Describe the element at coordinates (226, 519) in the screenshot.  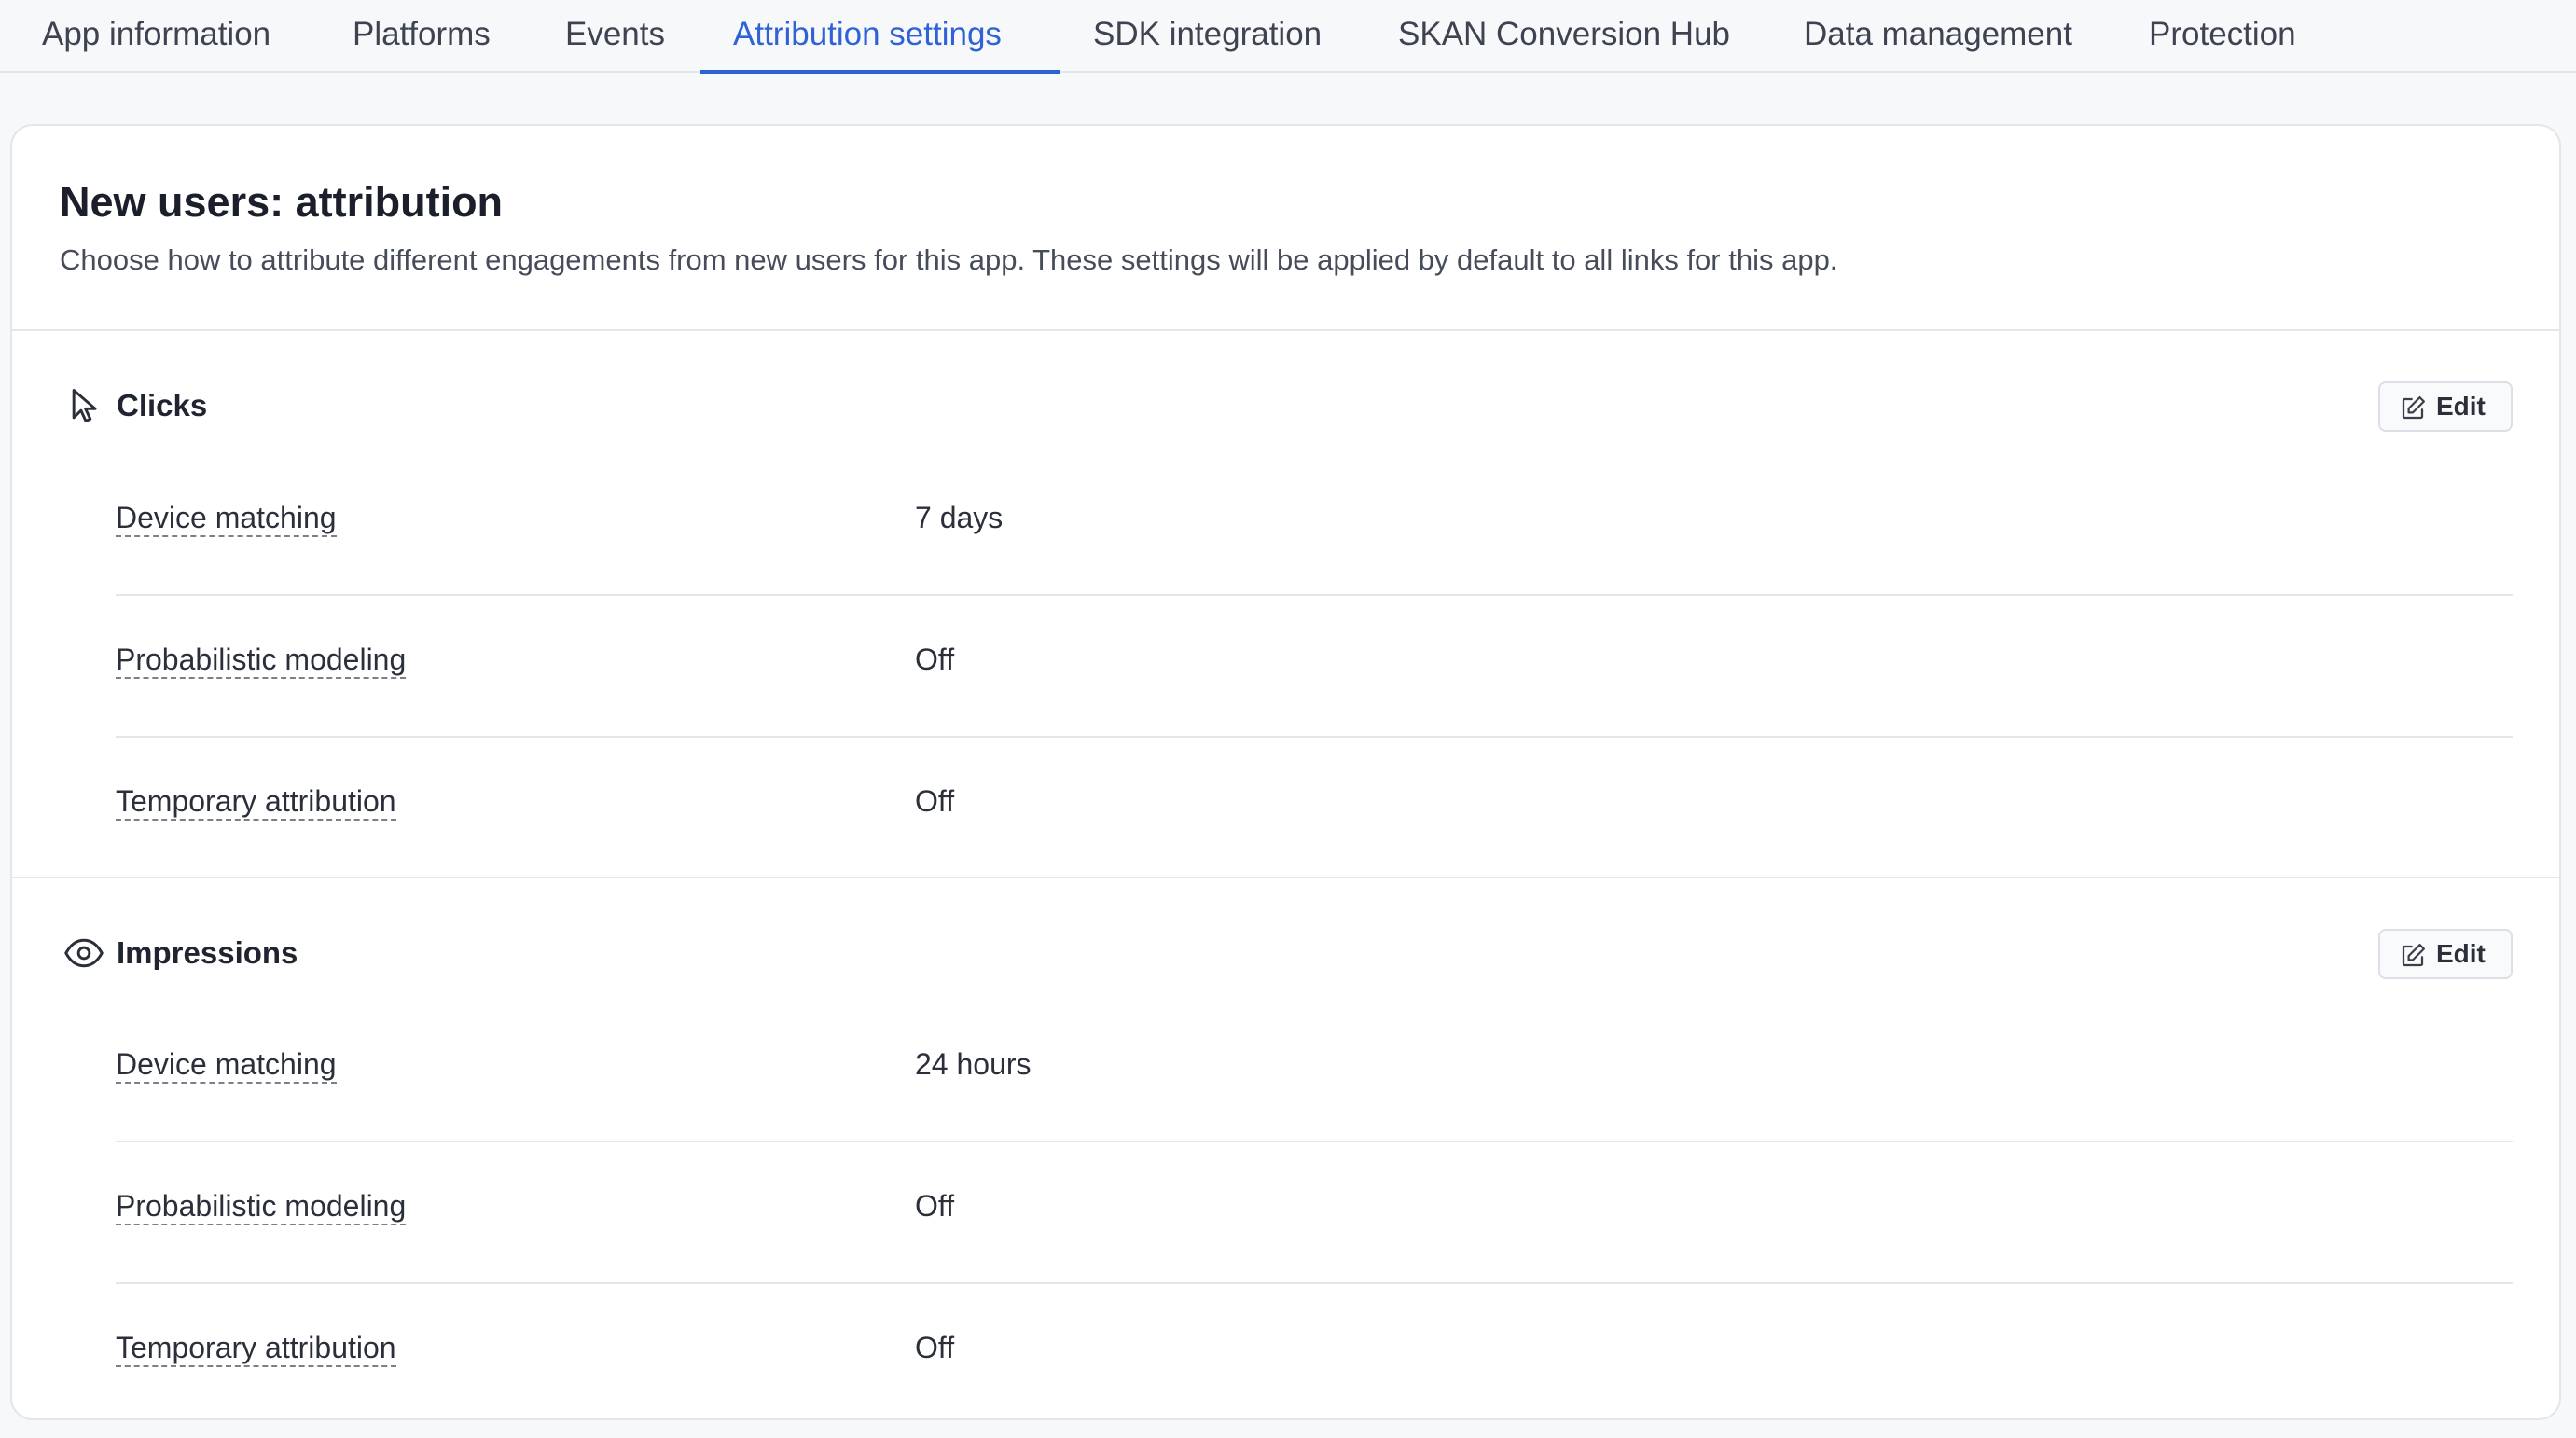
I see `clicks-device-matching-label: Device matching` at that location.